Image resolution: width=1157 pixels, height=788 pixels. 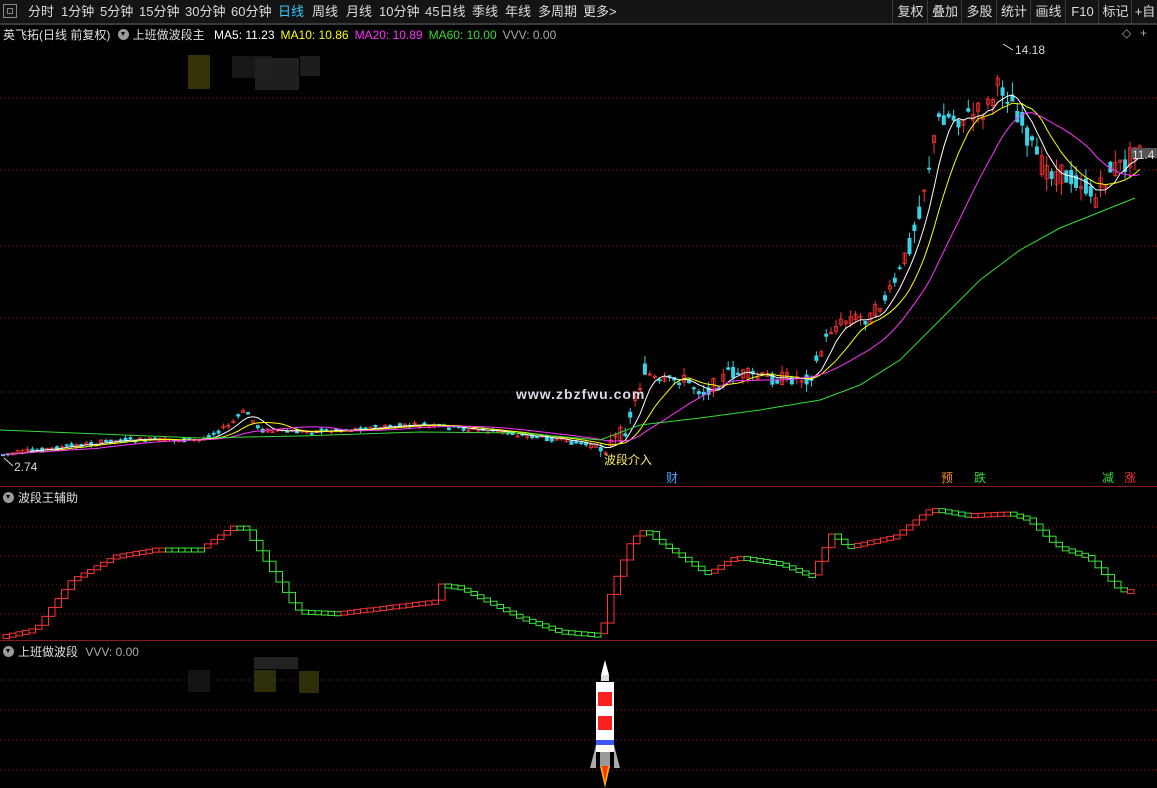 What do you see at coordinates (910, 12) in the screenshot?
I see `tool-button: 复权` at bounding box center [910, 12].